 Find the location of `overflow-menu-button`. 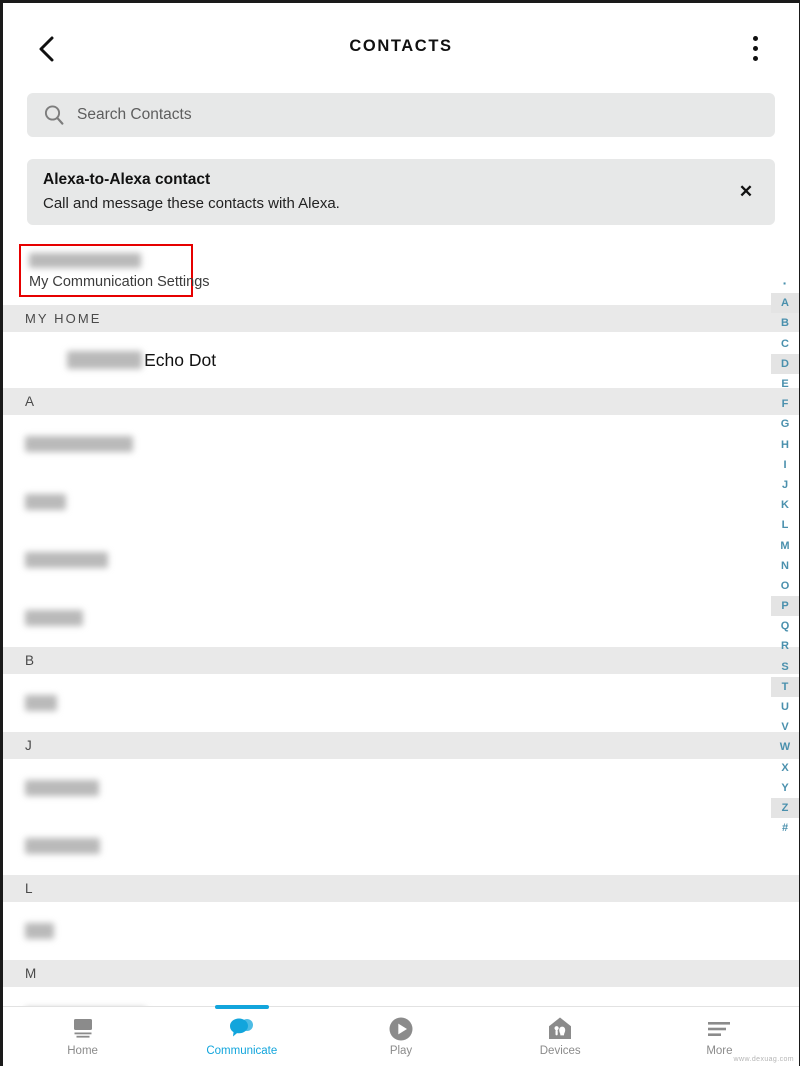

overflow-menu-button is located at coordinates (755, 48).